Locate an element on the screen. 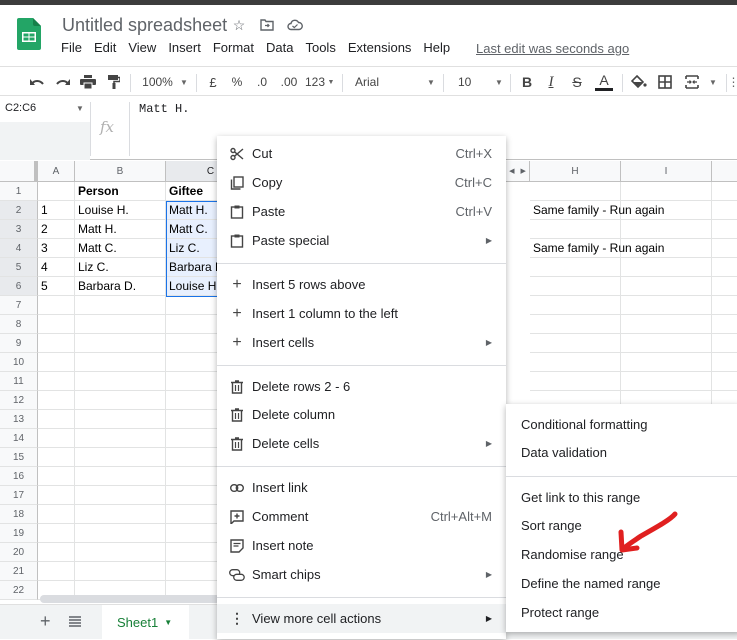 The image size is (737, 640). undo-icon is located at coordinates (37, 82).